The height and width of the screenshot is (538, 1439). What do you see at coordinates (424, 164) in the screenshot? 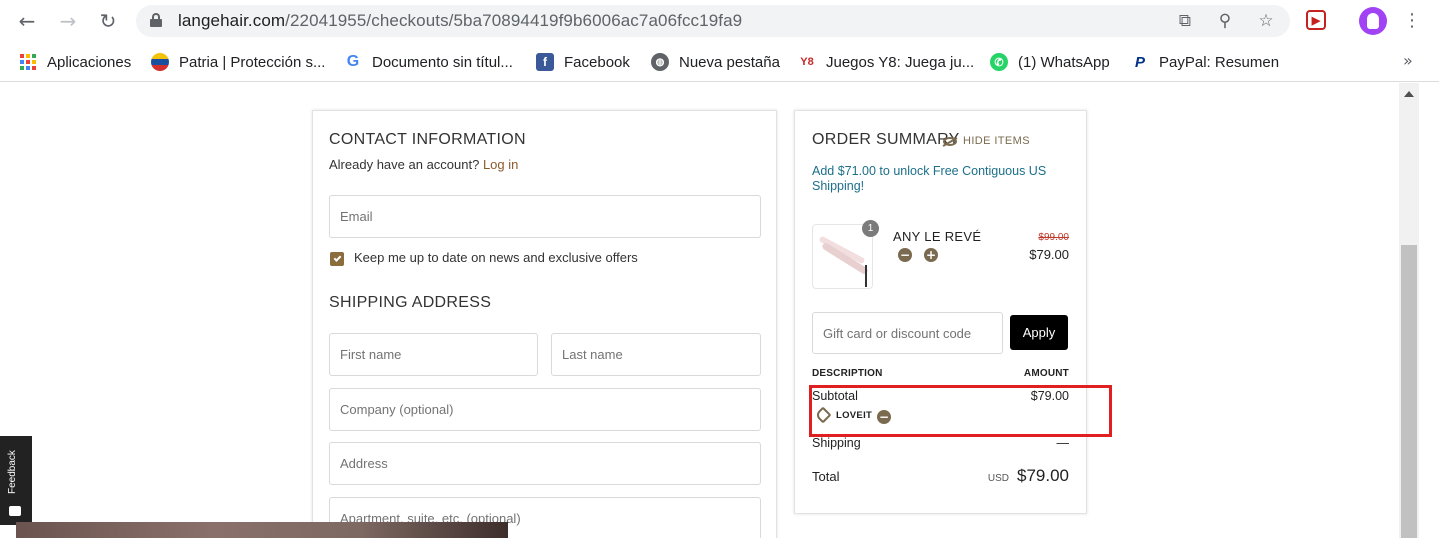
I see `account-prompt: Already have an account? Log in` at bounding box center [424, 164].